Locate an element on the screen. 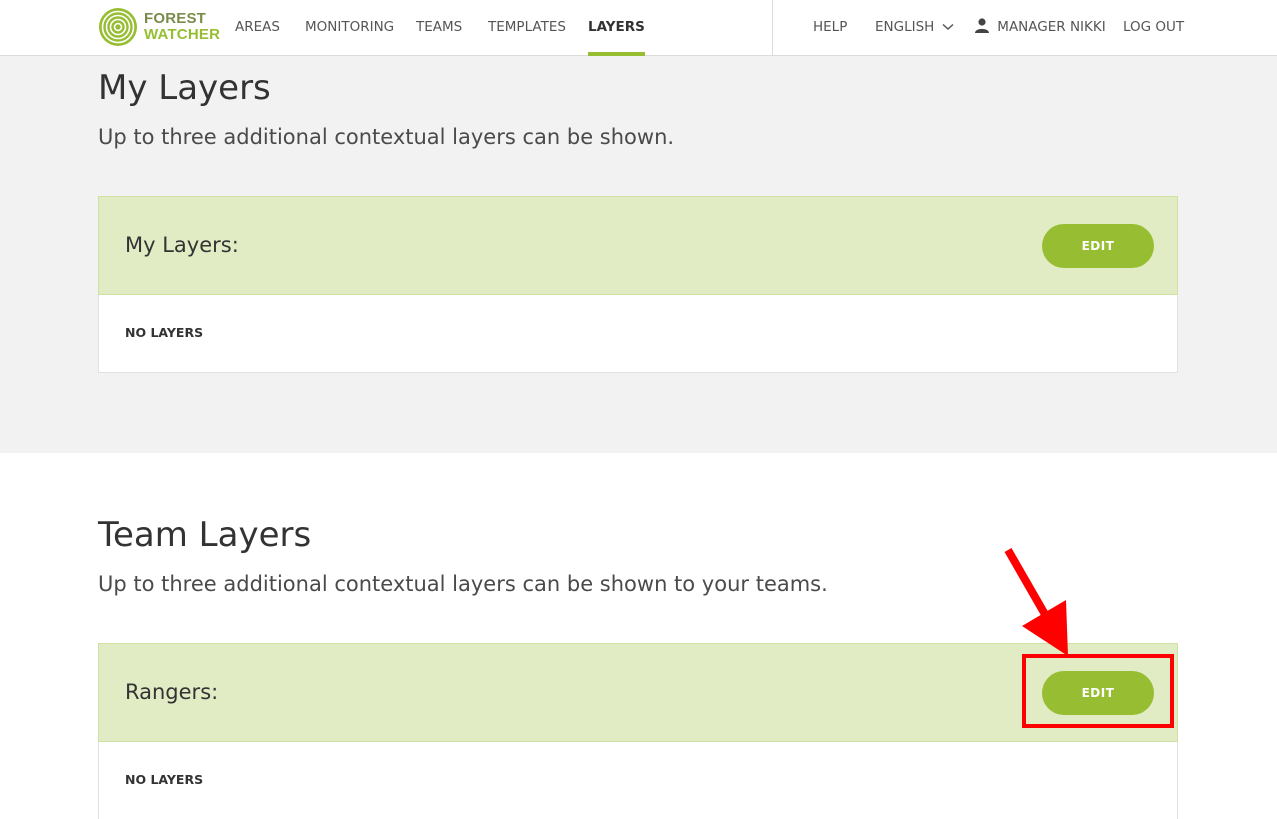  user-name: MANAGER NIKKI is located at coordinates (1051, 27).